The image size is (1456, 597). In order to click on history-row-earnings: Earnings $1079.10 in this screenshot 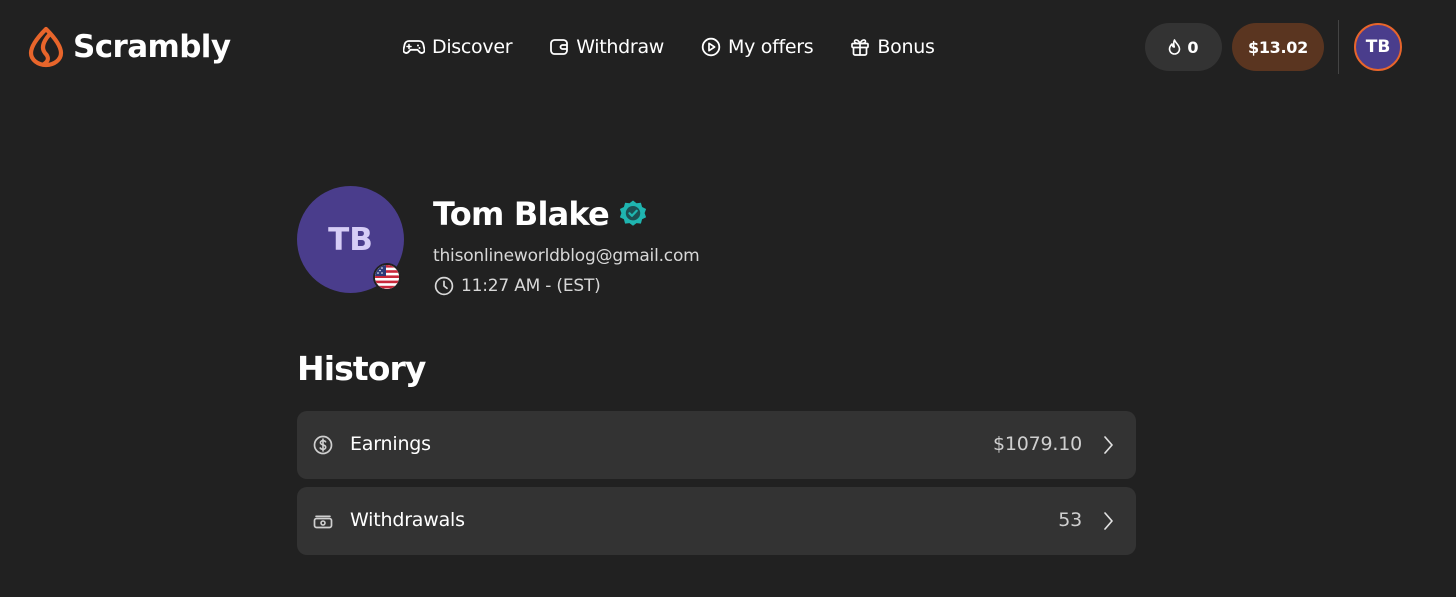, I will do `click(716, 445)`.